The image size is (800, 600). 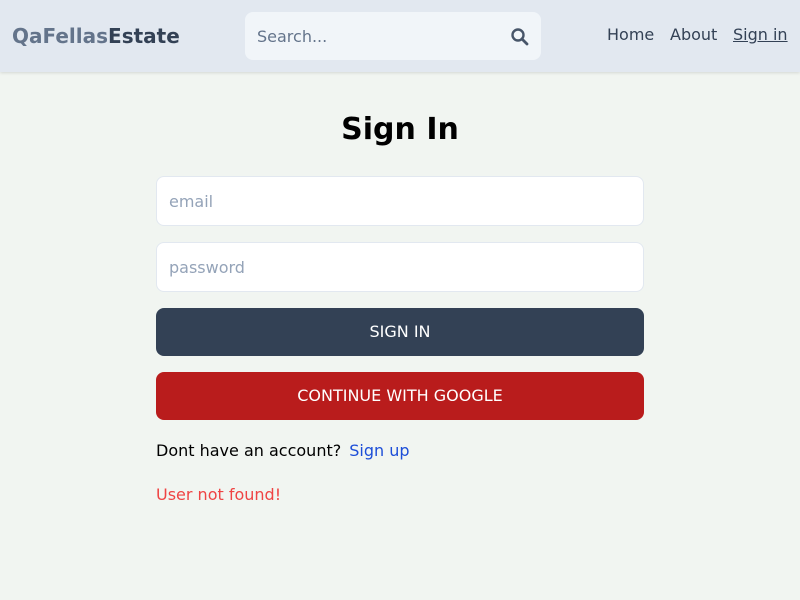 I want to click on site-logo: QaFellasEstate, so click(x=96, y=36).